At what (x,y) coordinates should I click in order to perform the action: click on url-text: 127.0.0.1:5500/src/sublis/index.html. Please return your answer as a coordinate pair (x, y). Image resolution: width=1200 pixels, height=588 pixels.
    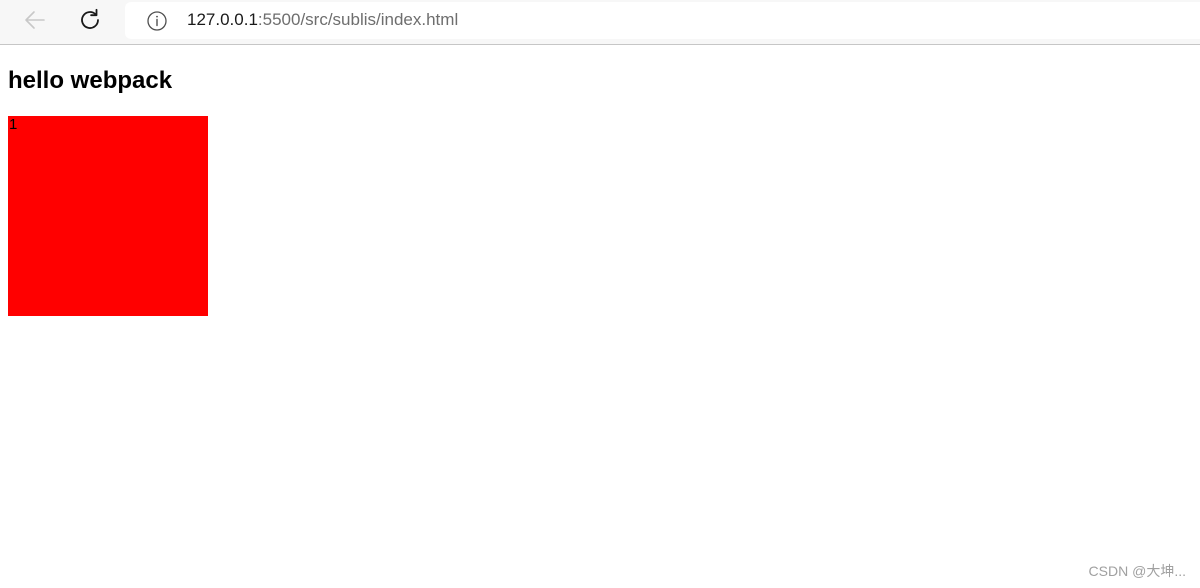
    Looking at the image, I should click on (322, 20).